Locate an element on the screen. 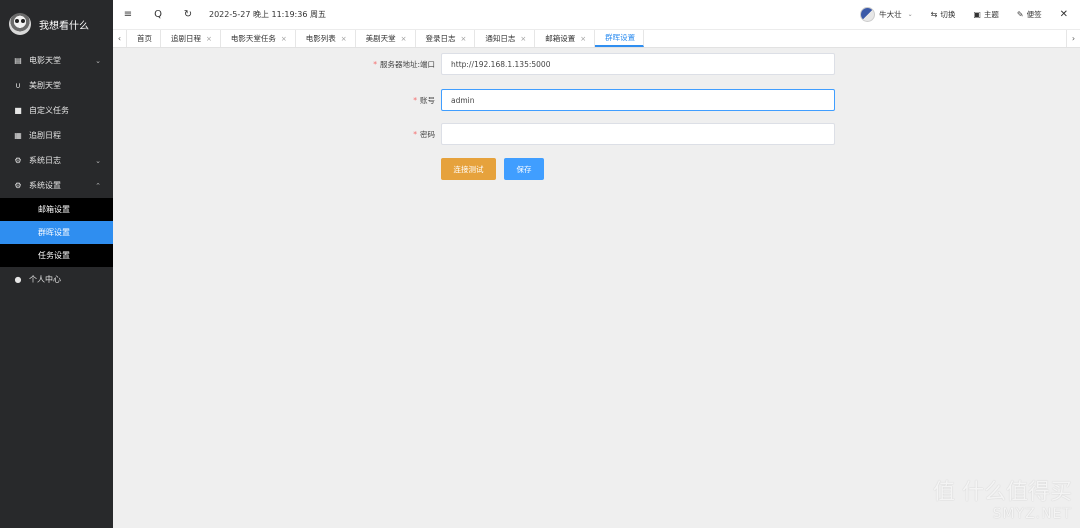  save-button: 保存 is located at coordinates (524, 169).